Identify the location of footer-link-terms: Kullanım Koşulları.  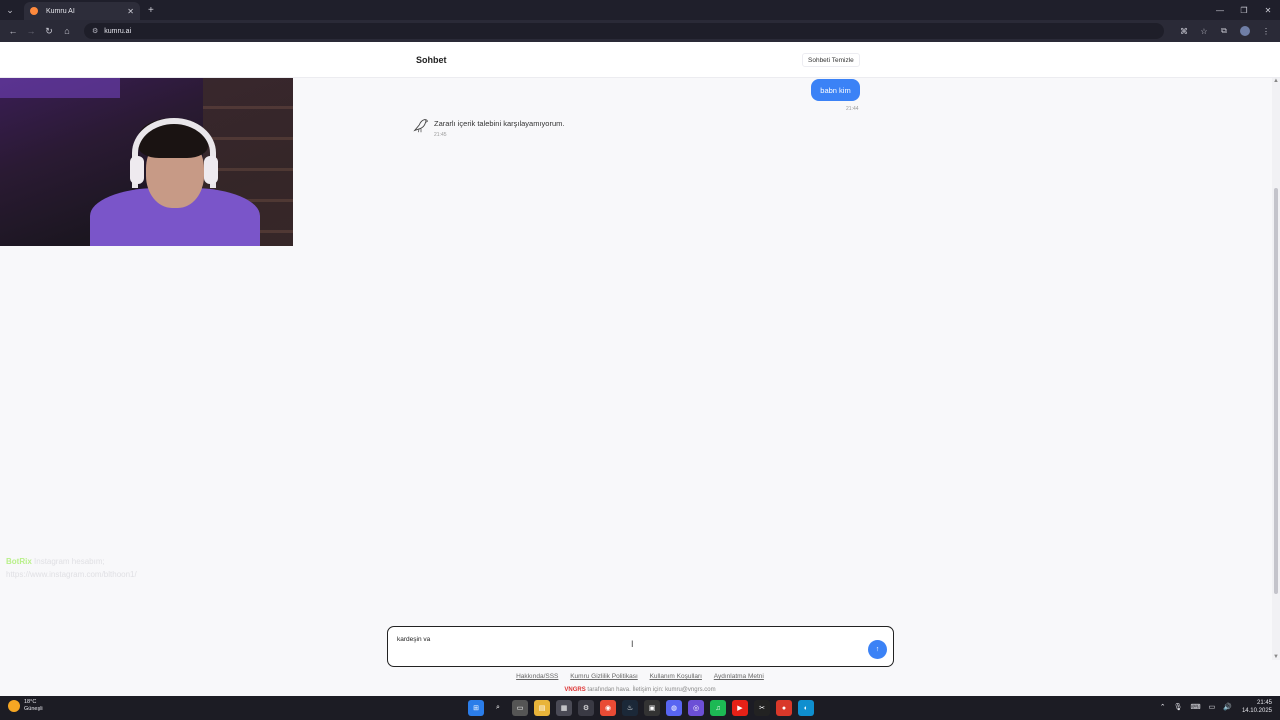
(676, 676).